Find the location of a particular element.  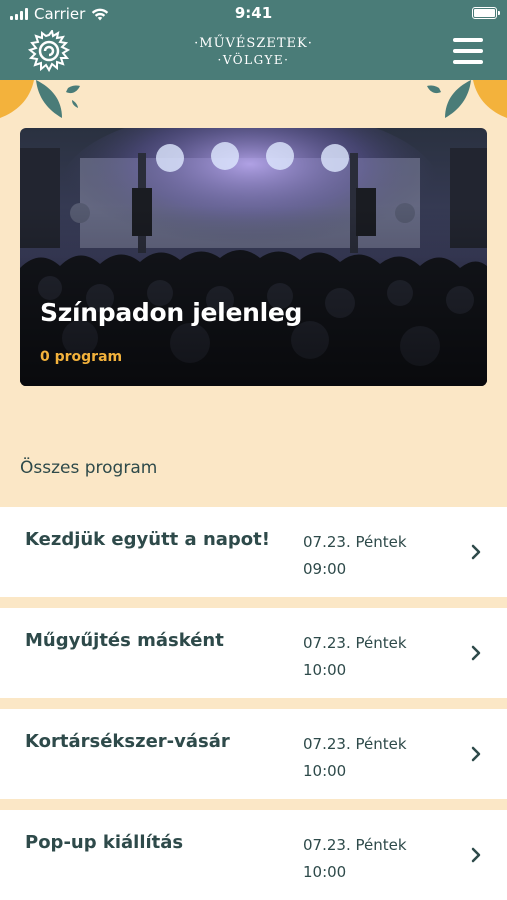

program-time: 09:00 is located at coordinates (325, 569).